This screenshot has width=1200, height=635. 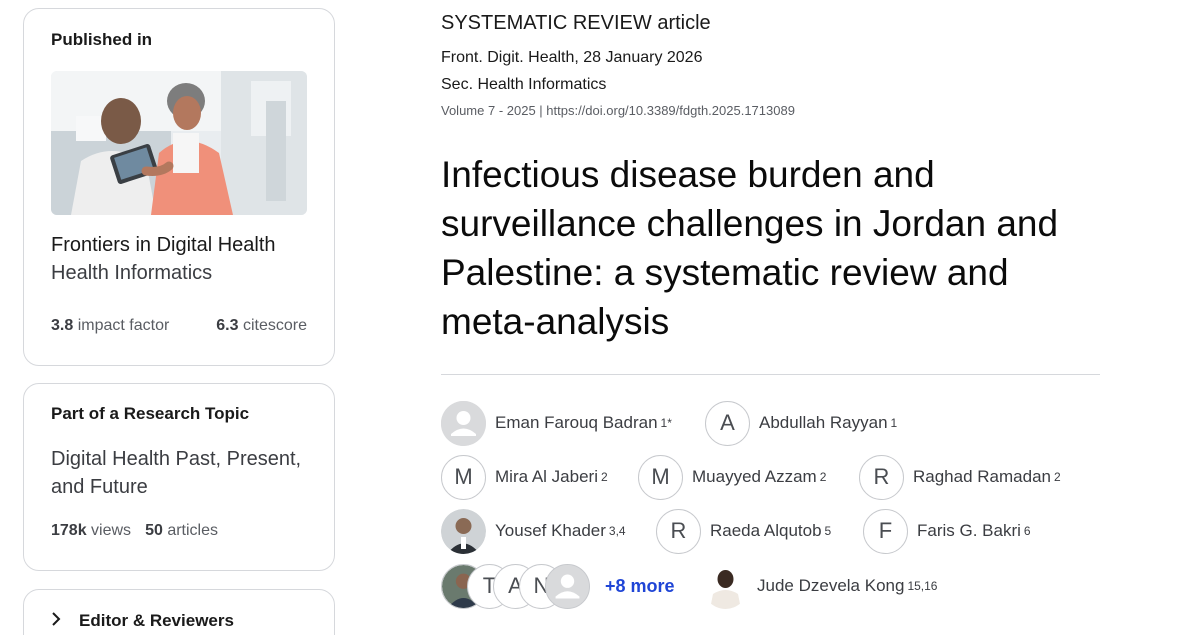 I want to click on author-item: Eman Farouq Badran 1*, so click(x=556, y=423).